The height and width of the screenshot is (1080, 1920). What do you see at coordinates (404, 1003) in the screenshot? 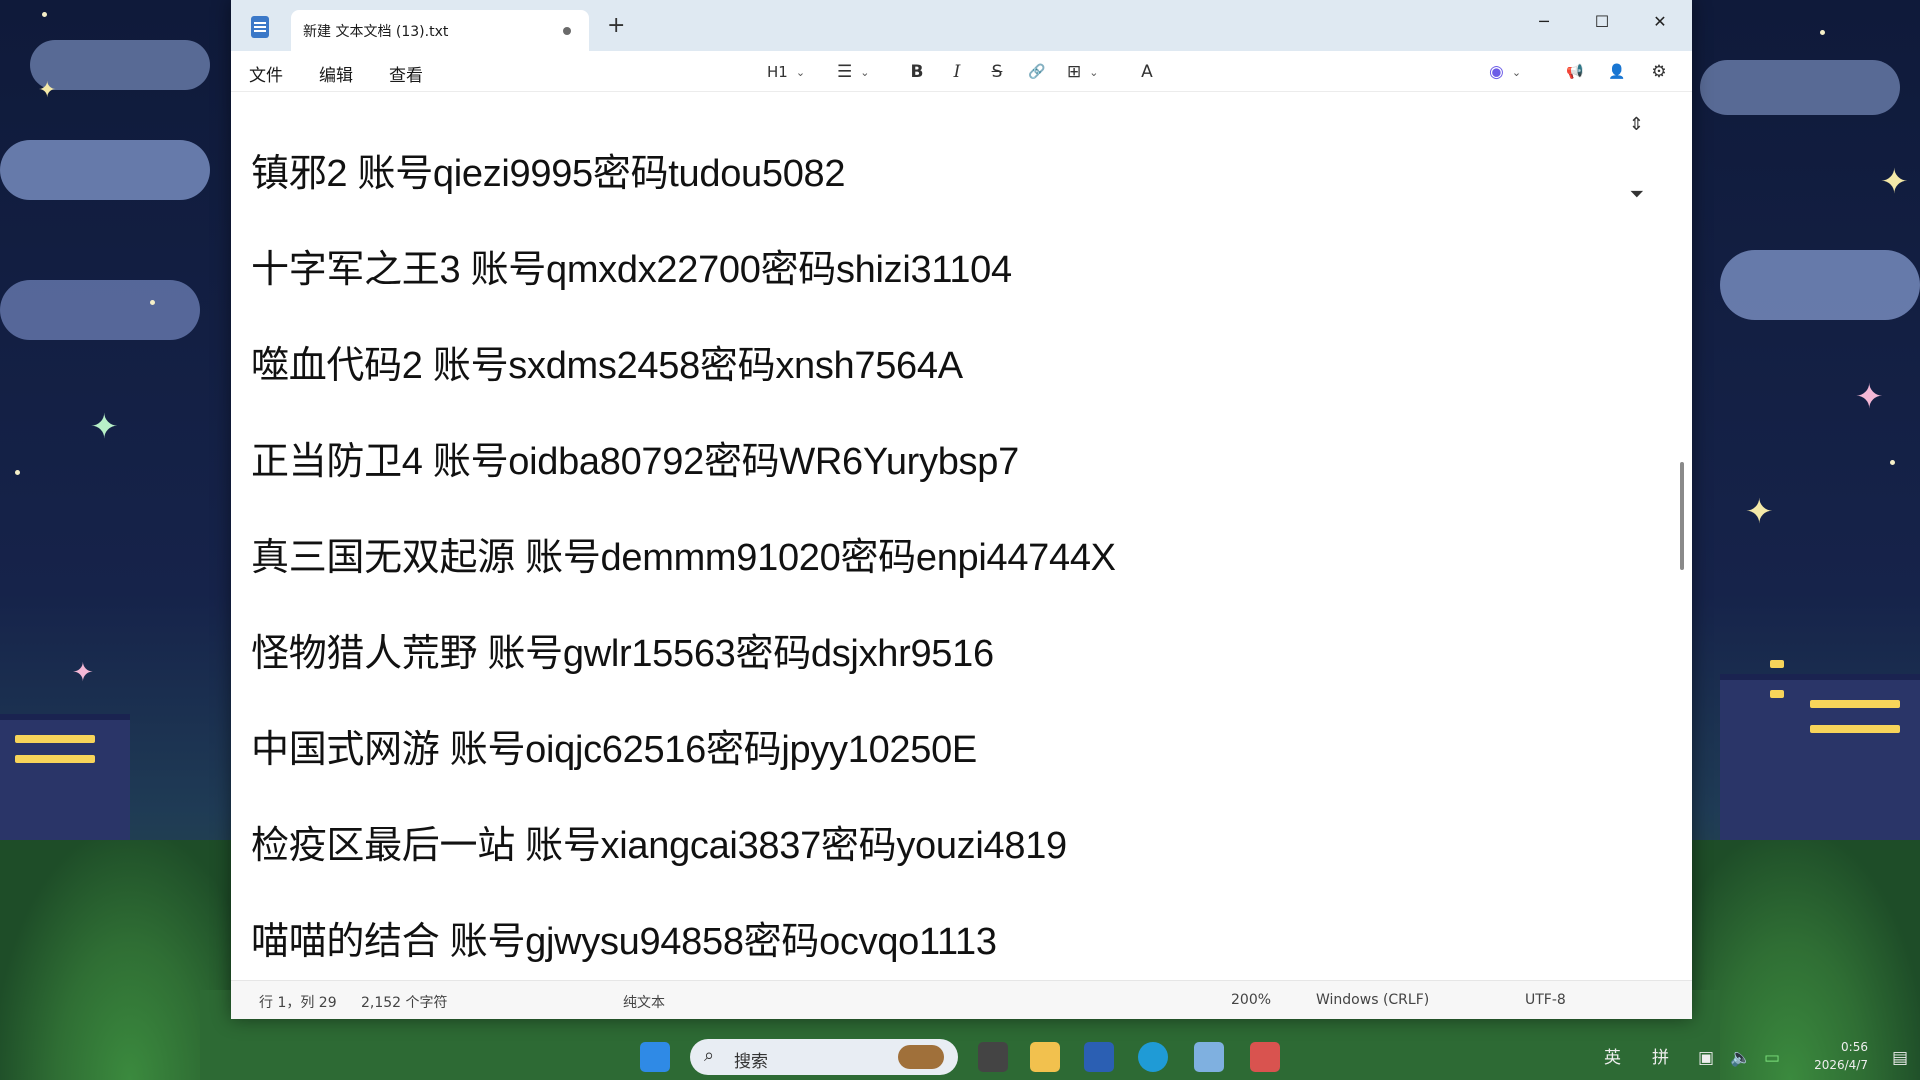
I see `character-count: 2,152 个字符` at bounding box center [404, 1003].